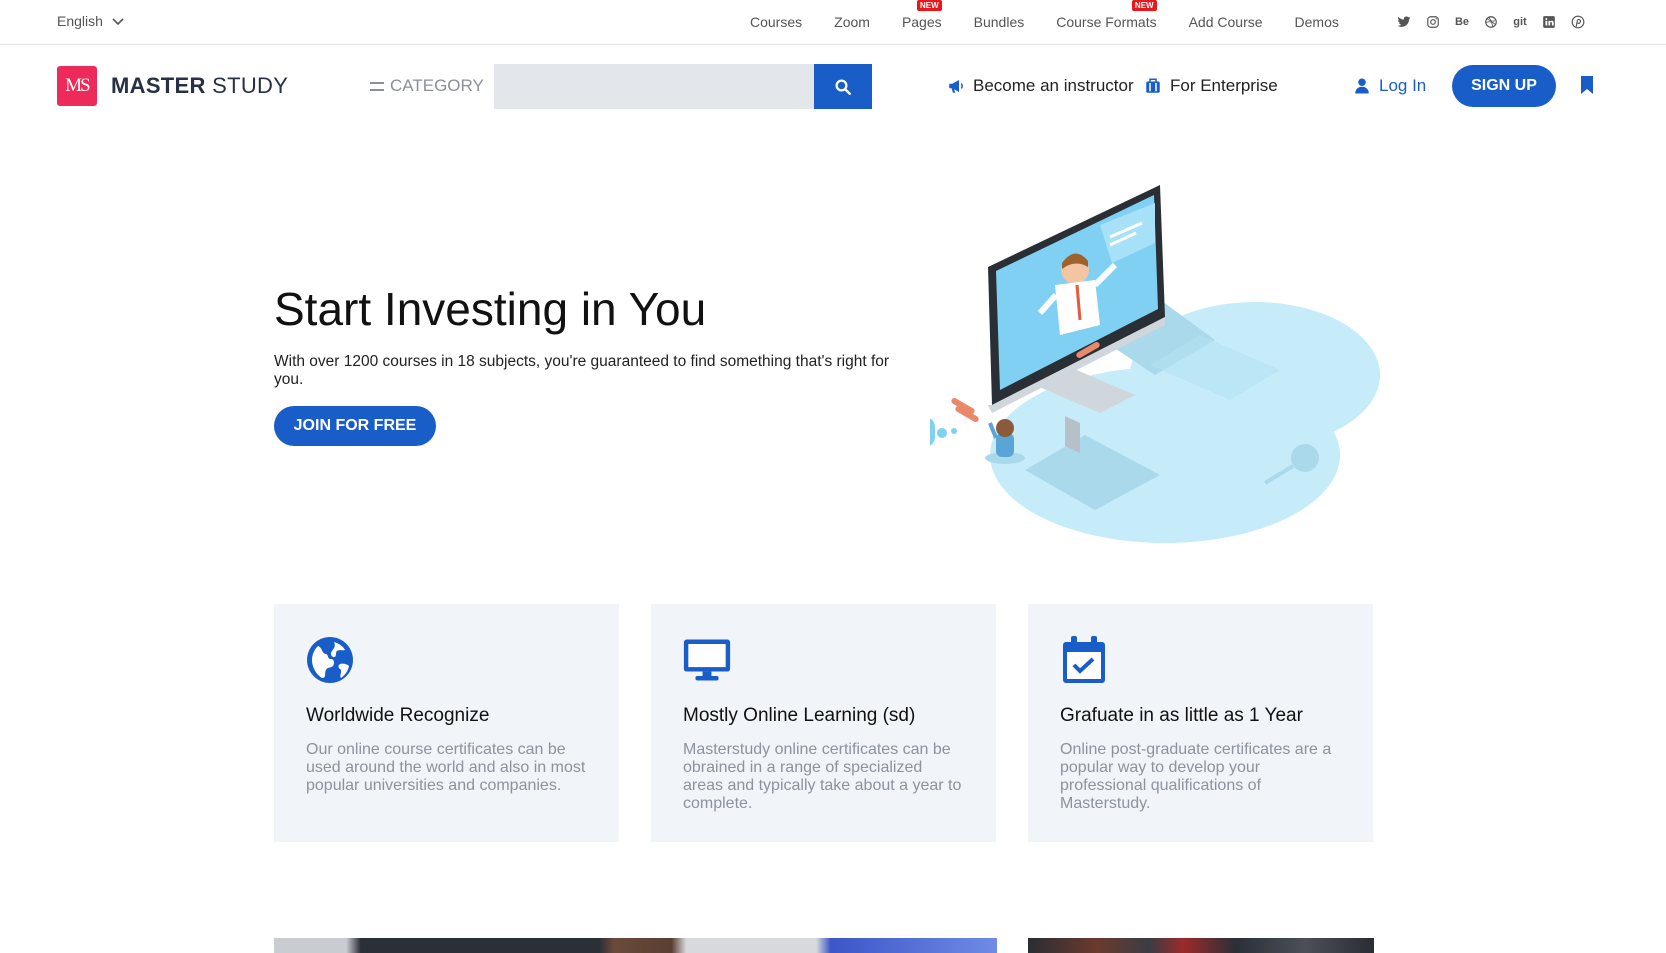 The height and width of the screenshot is (953, 1666). I want to click on category-menu-button: CATEGORY, so click(427, 86).